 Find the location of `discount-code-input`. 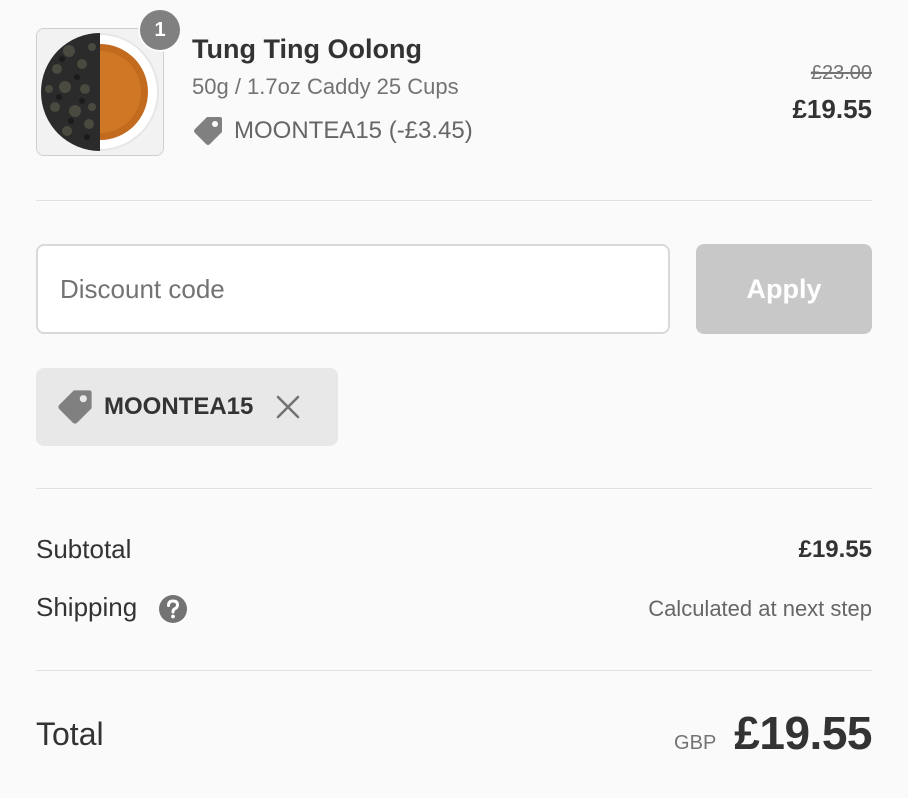

discount-code-input is located at coordinates (353, 289).